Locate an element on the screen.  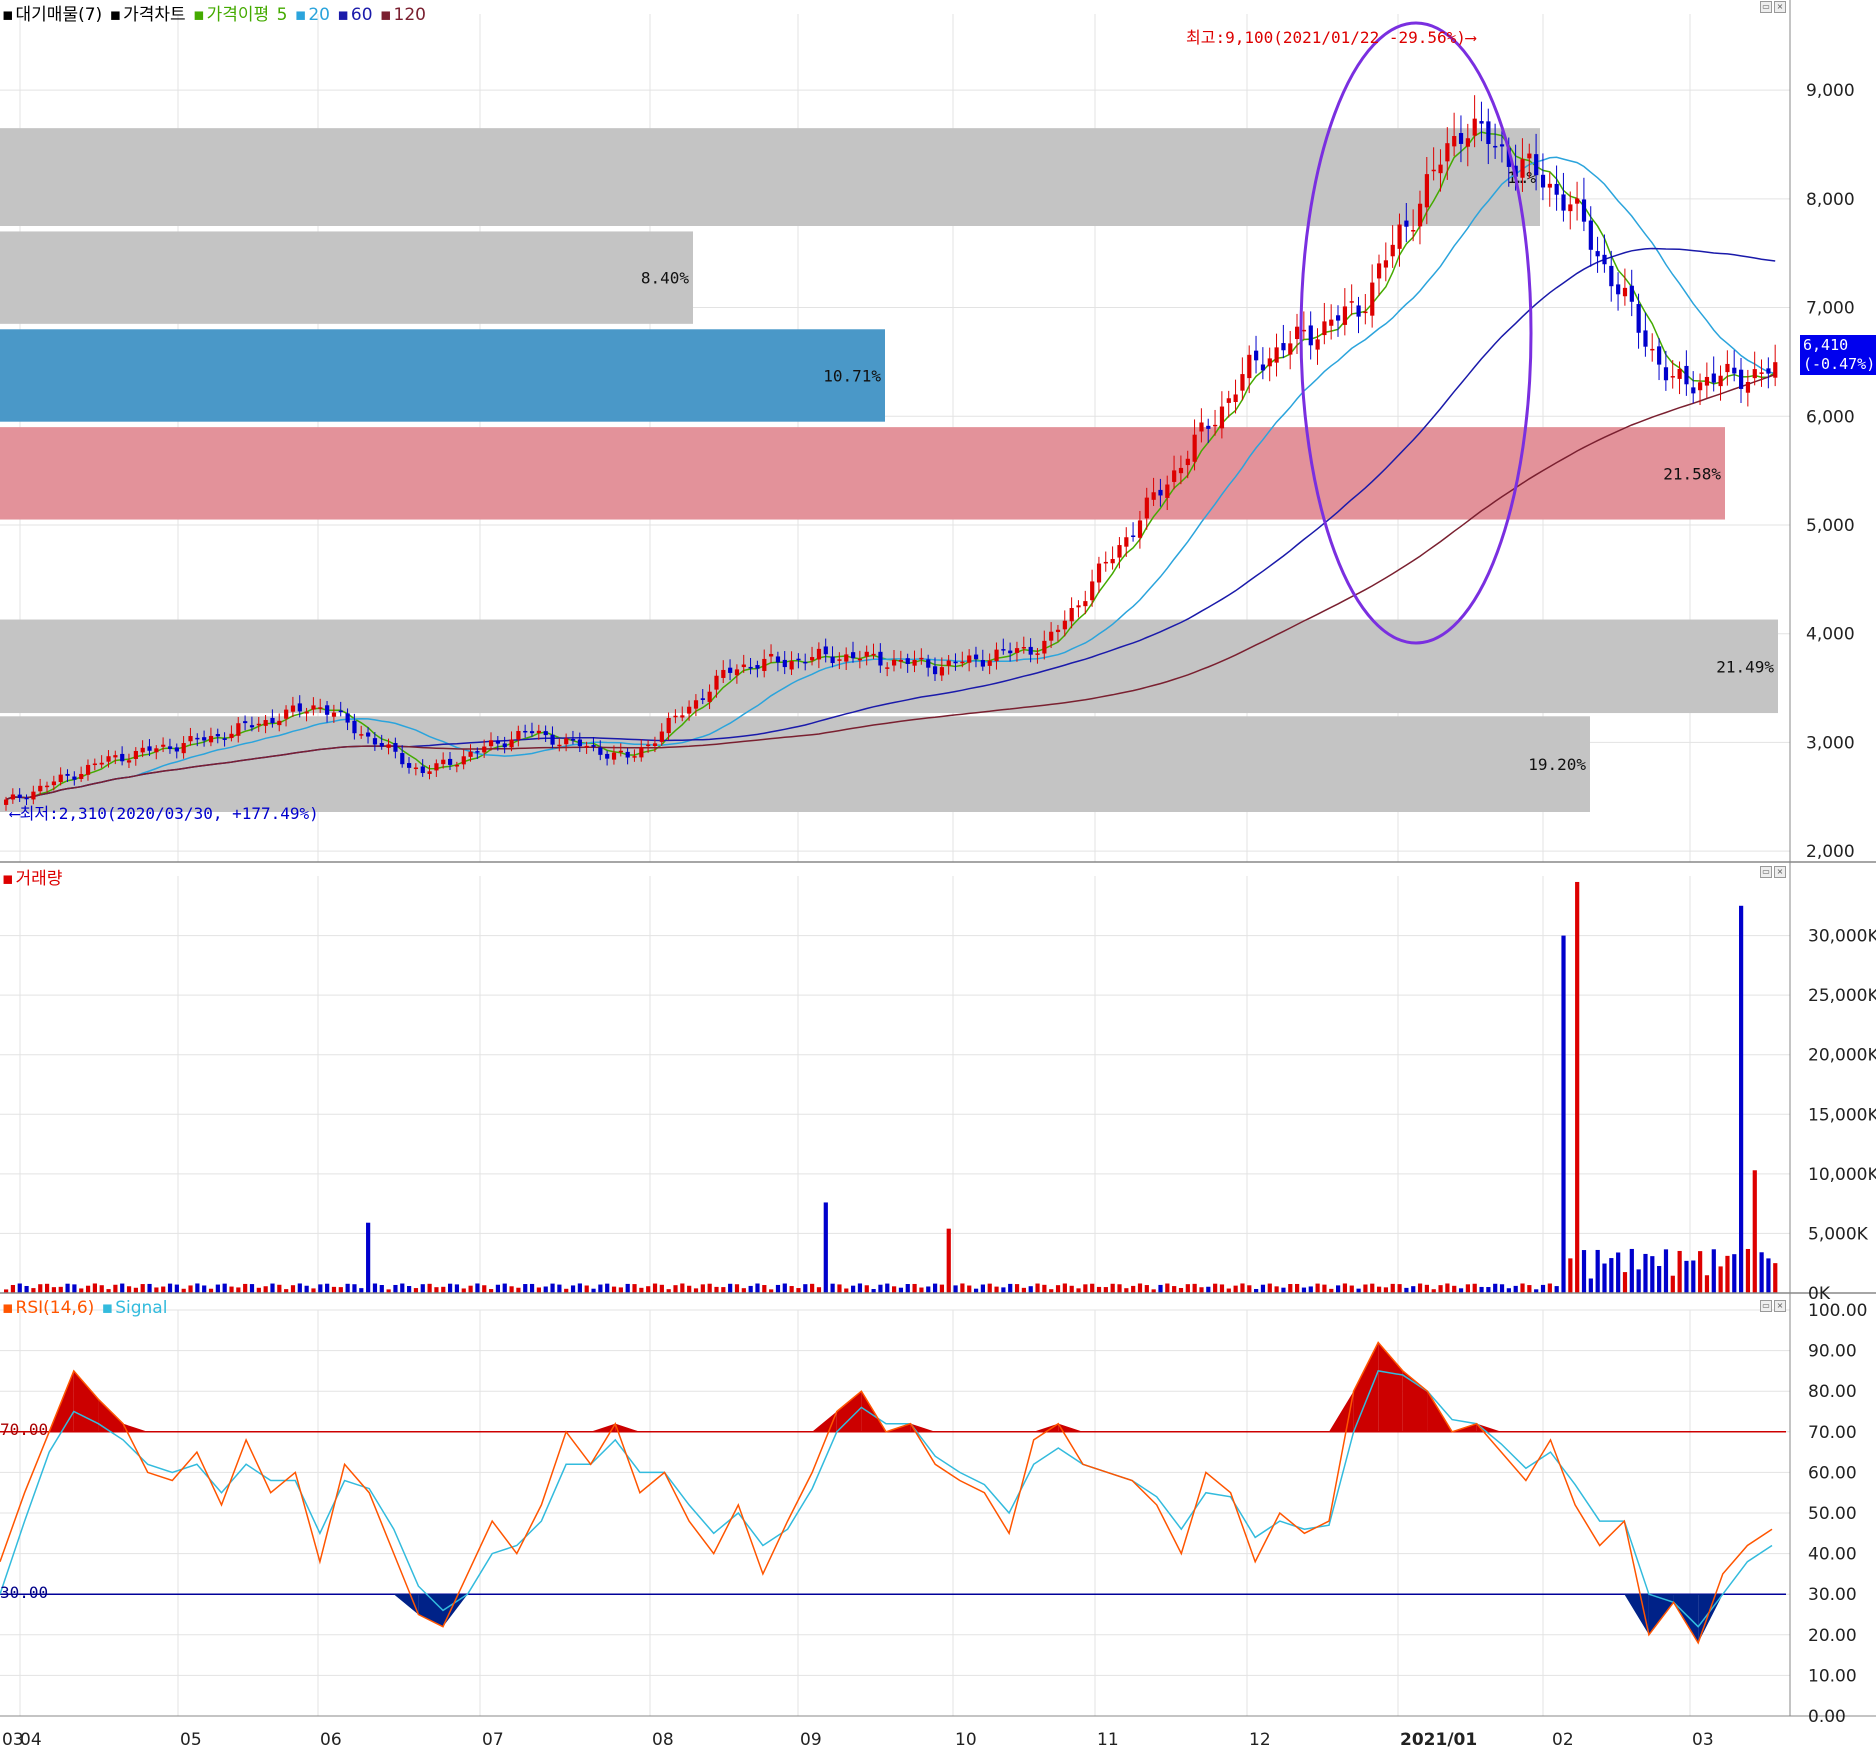
supply-bar-label: 19.20% is located at coordinates (1557, 764).